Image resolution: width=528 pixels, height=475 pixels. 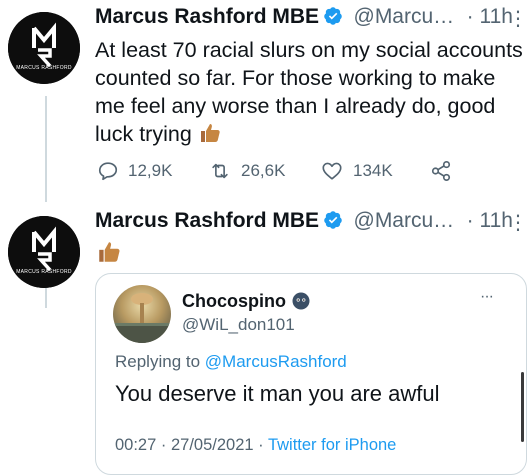 What do you see at coordinates (276, 361) in the screenshot?
I see `replying-to-handle: @MarcusRashford` at bounding box center [276, 361].